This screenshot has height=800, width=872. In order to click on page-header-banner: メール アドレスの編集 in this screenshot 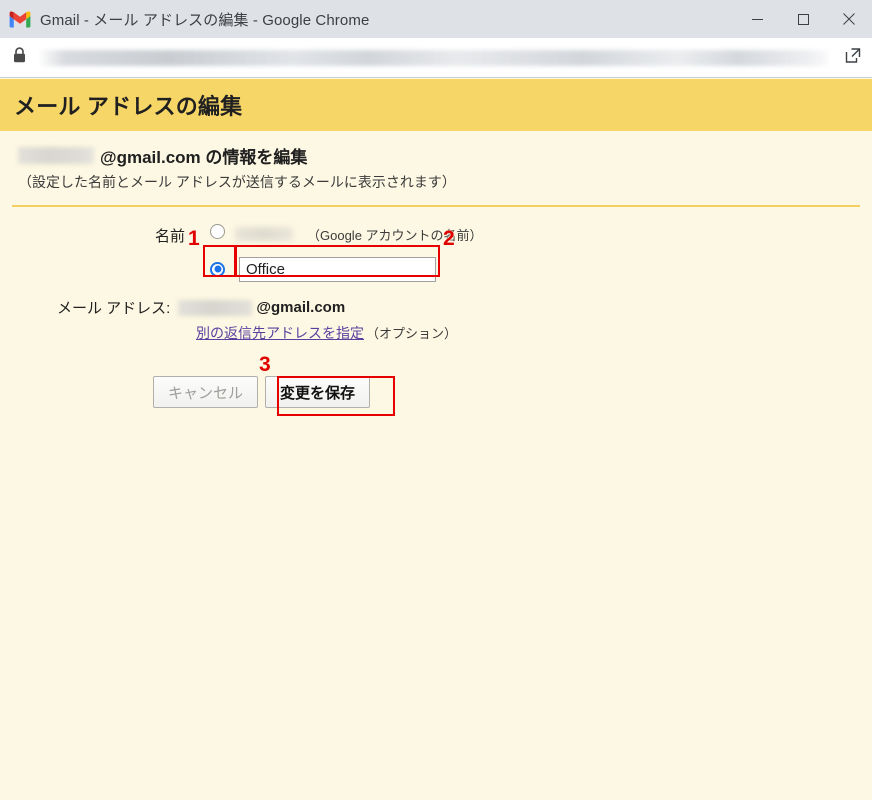, I will do `click(436, 105)`.